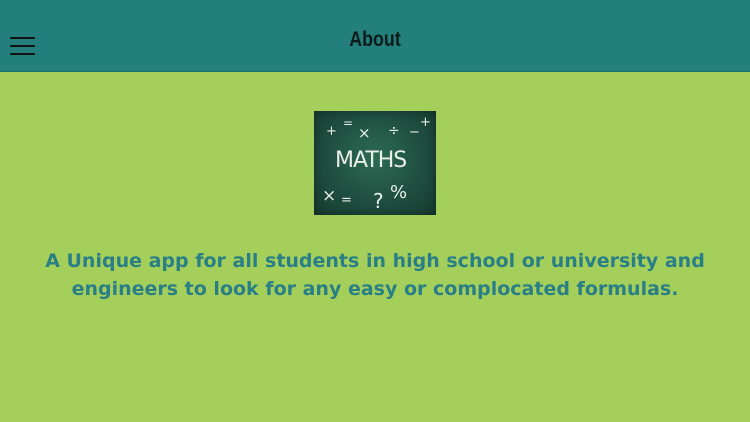  I want to click on symbol-percent: %, so click(398, 192).